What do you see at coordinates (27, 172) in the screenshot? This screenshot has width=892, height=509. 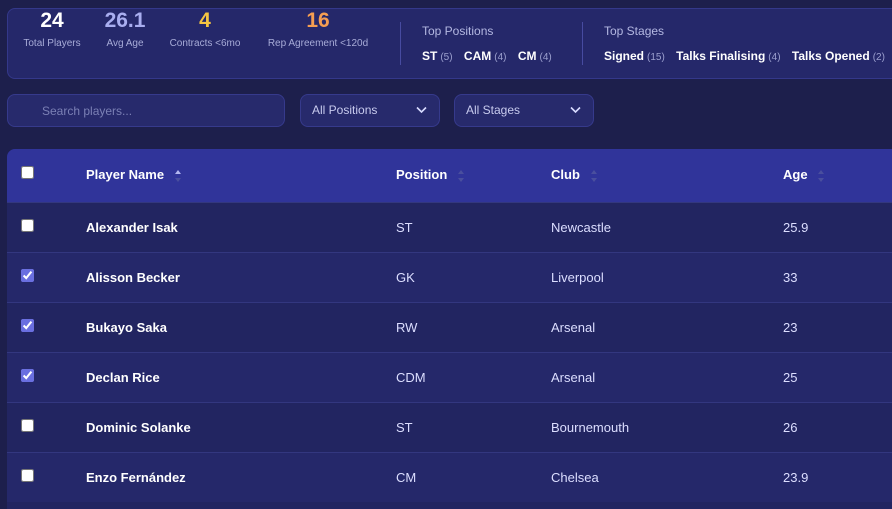 I see `select-all-checkbox` at bounding box center [27, 172].